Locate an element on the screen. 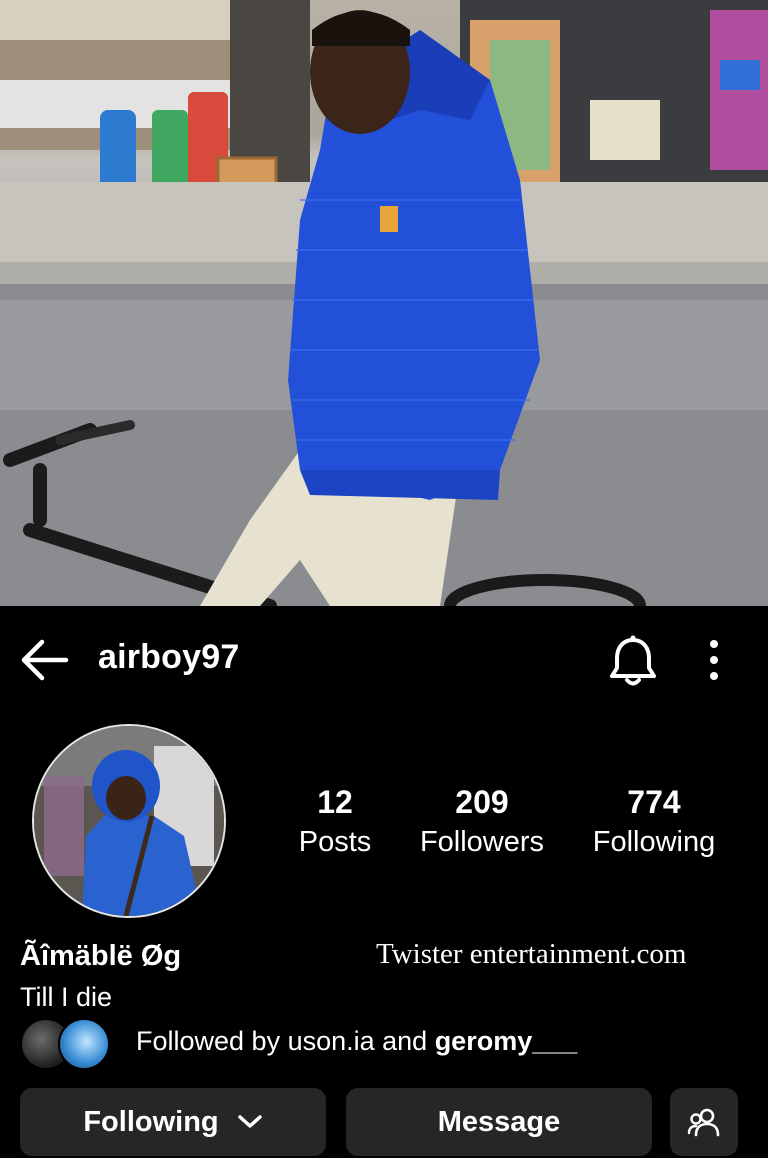 This screenshot has height=1158, width=768. bell-icon is located at coordinates (633, 660).